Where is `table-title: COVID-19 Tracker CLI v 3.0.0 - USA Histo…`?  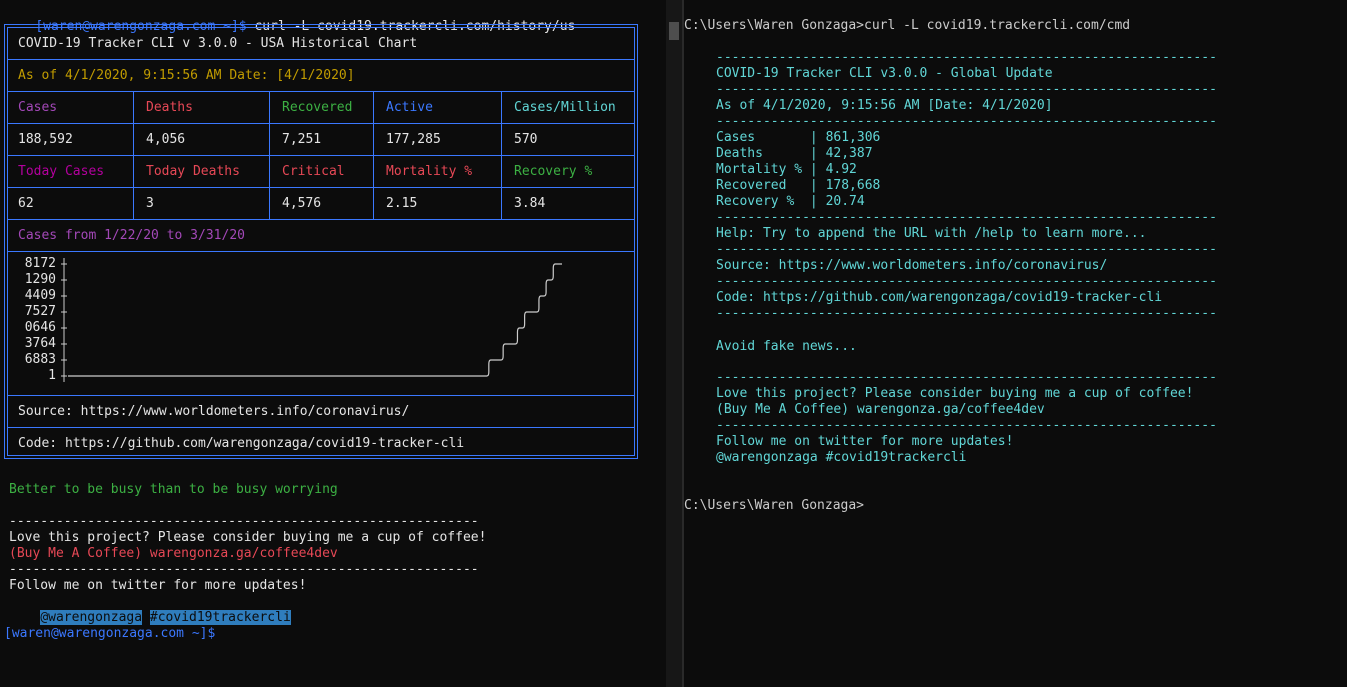
table-title: COVID-19 Tracker CLI v 3.0.0 - USA Histo… is located at coordinates (218, 43).